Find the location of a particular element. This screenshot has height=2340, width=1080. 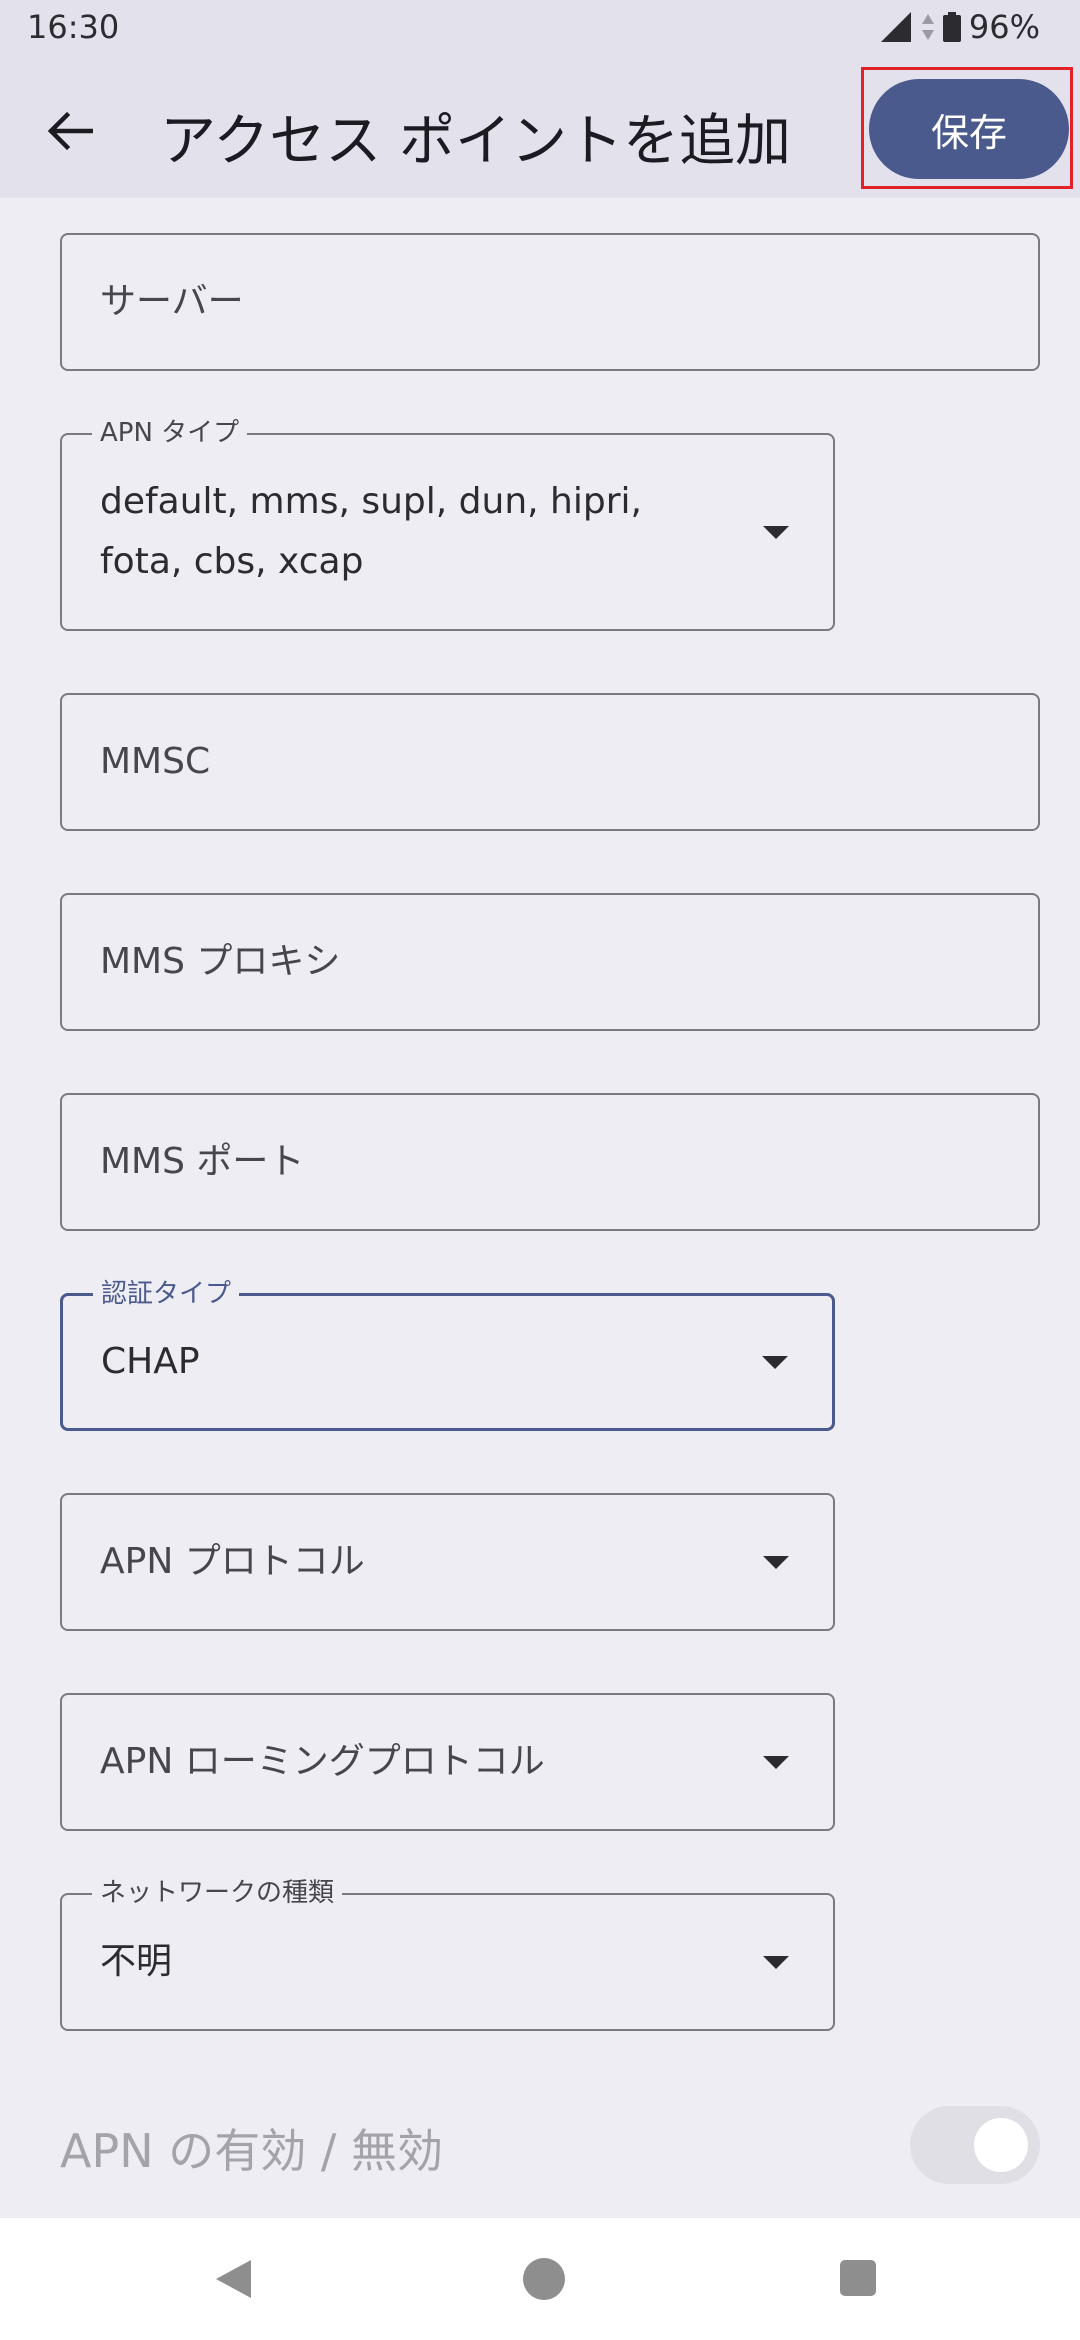

app-bar: アクセス ポイントを追加 保存 is located at coordinates (540, 128).